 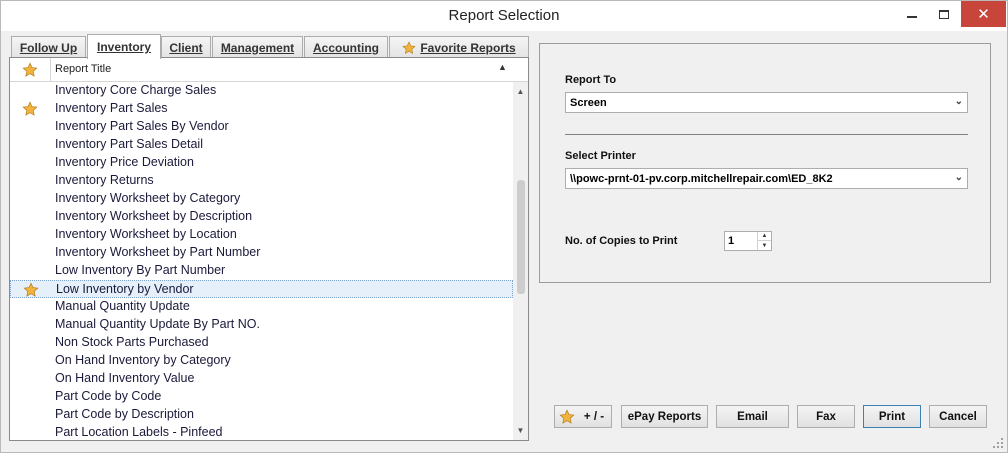 I want to click on report-list-scrollbar: ▲ ▼, so click(x=520, y=261).